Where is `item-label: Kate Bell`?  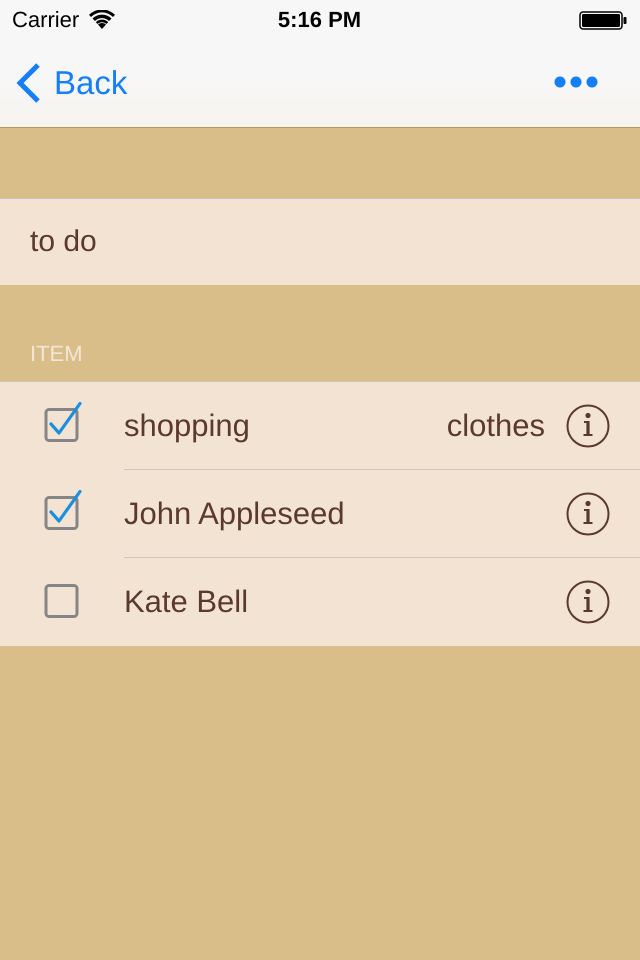 item-label: Kate Bell is located at coordinates (186, 602).